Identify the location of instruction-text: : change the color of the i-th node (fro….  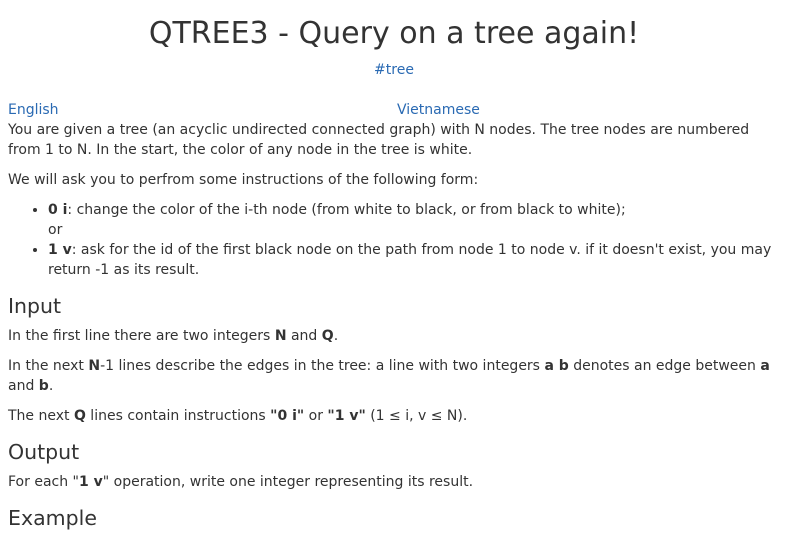
(346, 210).